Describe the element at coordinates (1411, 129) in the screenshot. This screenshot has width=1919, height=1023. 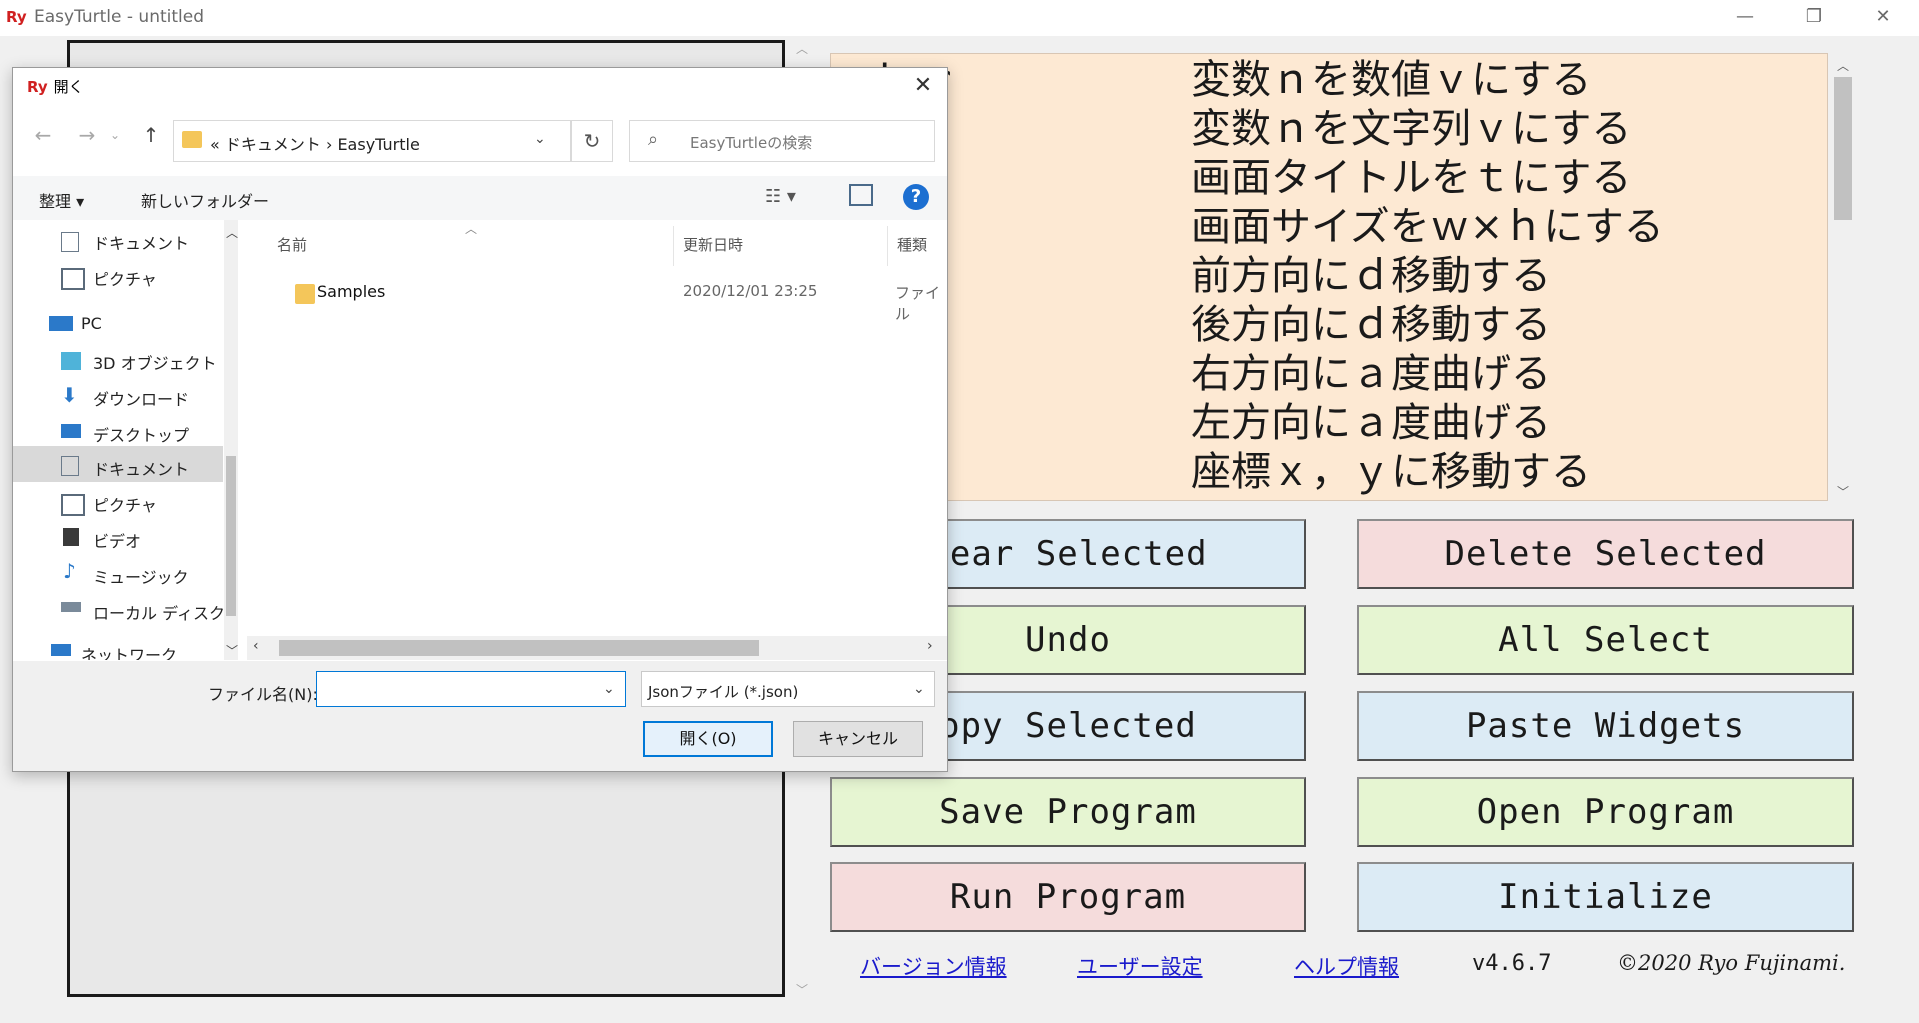
I see `reference-description: 変数ｎを文字列ｖにする` at that location.